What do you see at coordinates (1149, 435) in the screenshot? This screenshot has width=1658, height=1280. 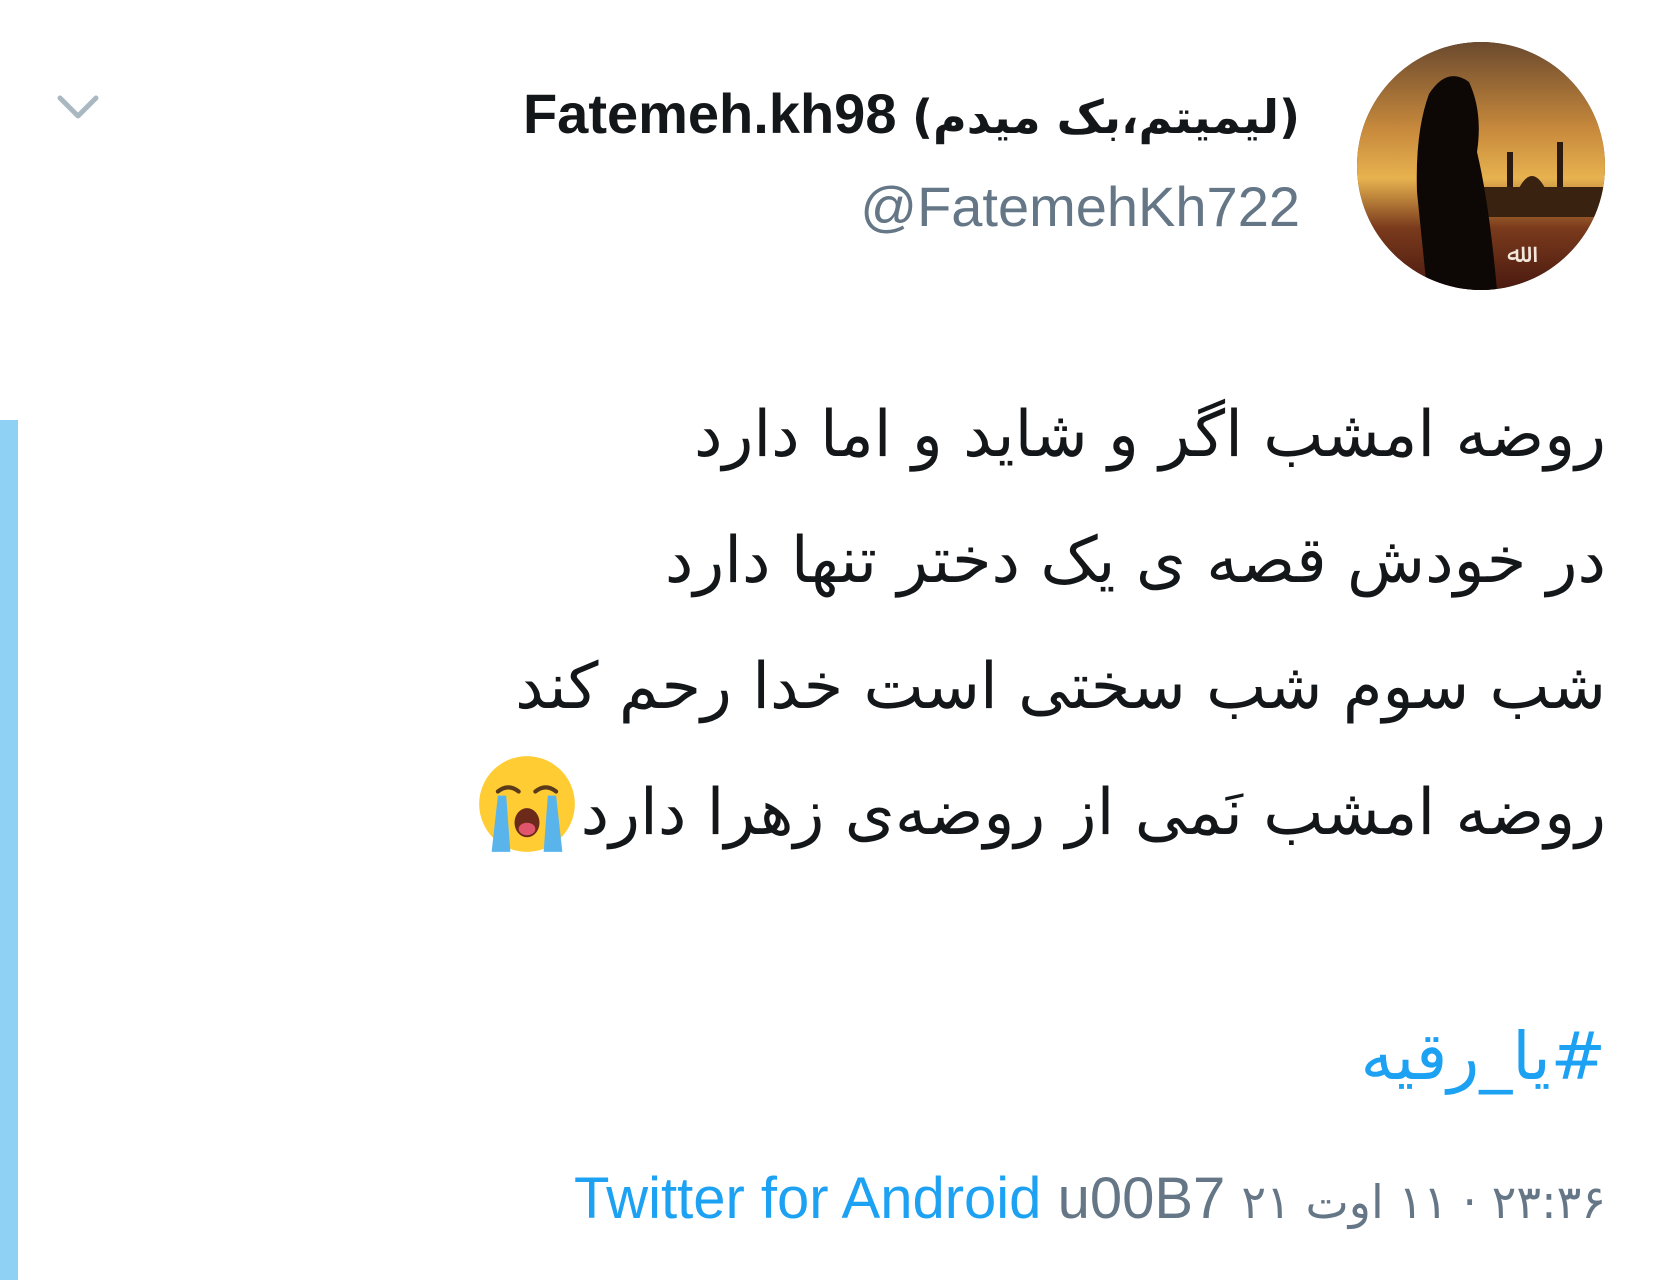 I see `tweet-line-1: روضه امشب اگر و شاید و اما دارد` at bounding box center [1149, 435].